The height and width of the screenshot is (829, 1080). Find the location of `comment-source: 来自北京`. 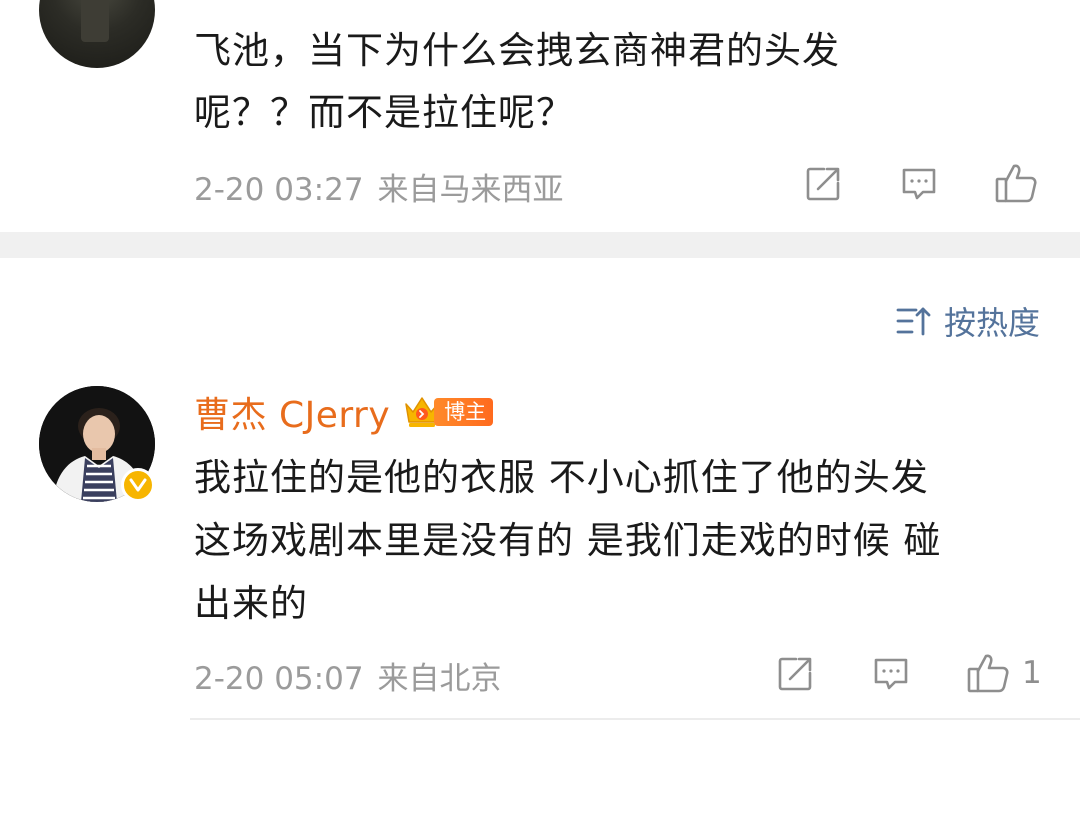

comment-source: 来自北京 is located at coordinates (439, 679).